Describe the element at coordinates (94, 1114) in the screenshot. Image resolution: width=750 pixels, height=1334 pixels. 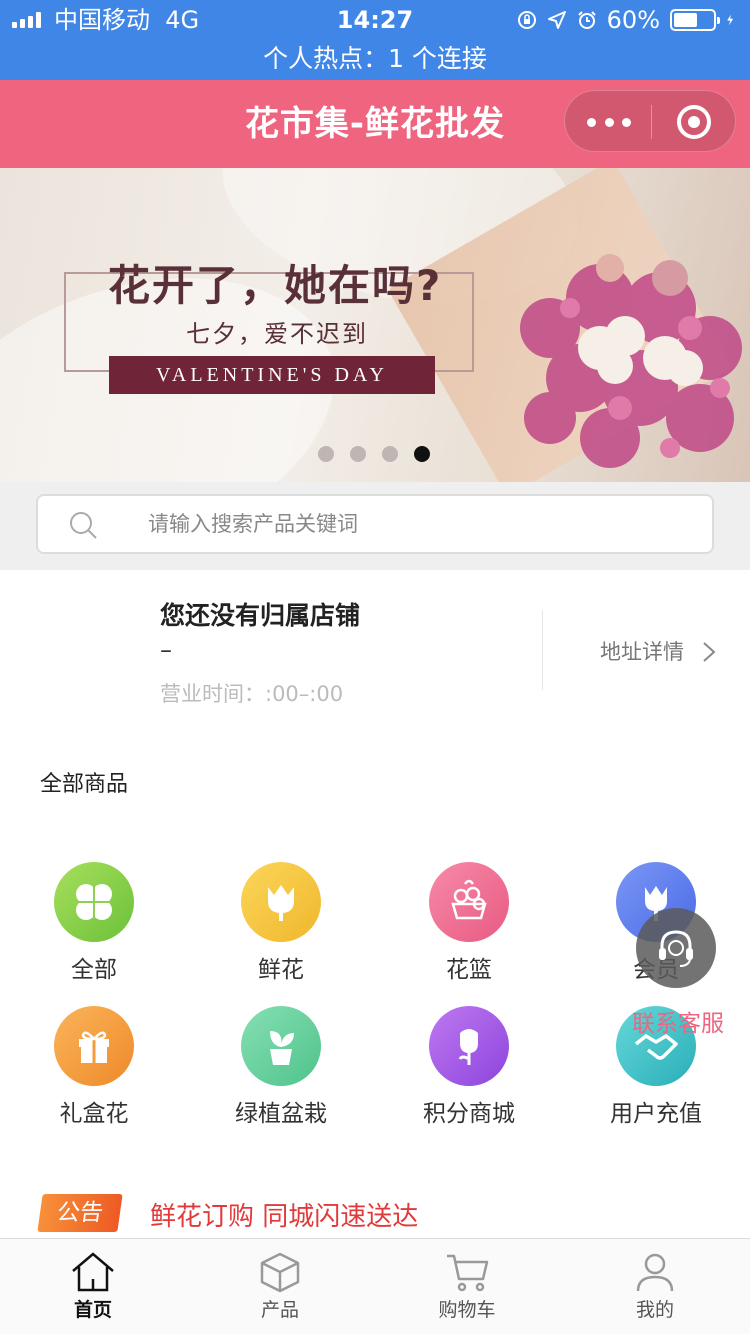
I see `category-label: 礼盒花` at that location.